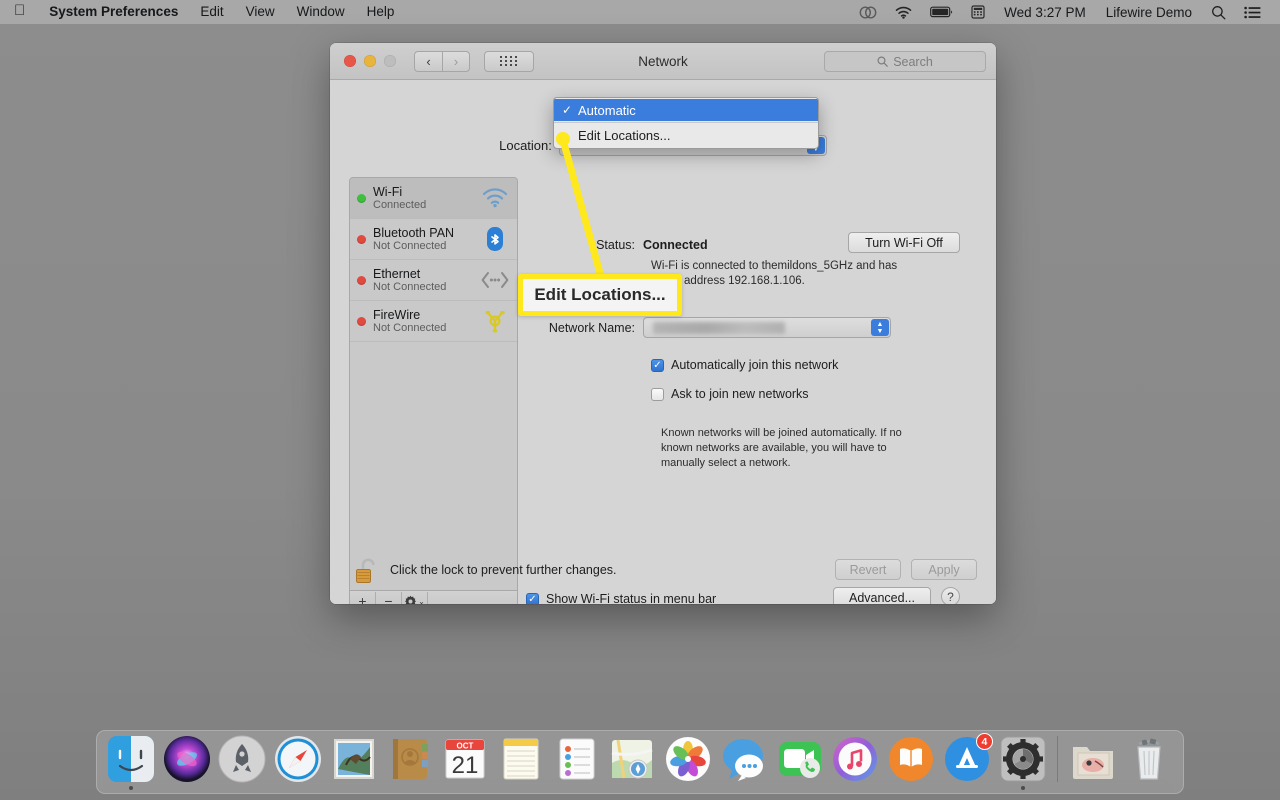 The image size is (1280, 800). I want to click on minimize-button, so click(370, 61).